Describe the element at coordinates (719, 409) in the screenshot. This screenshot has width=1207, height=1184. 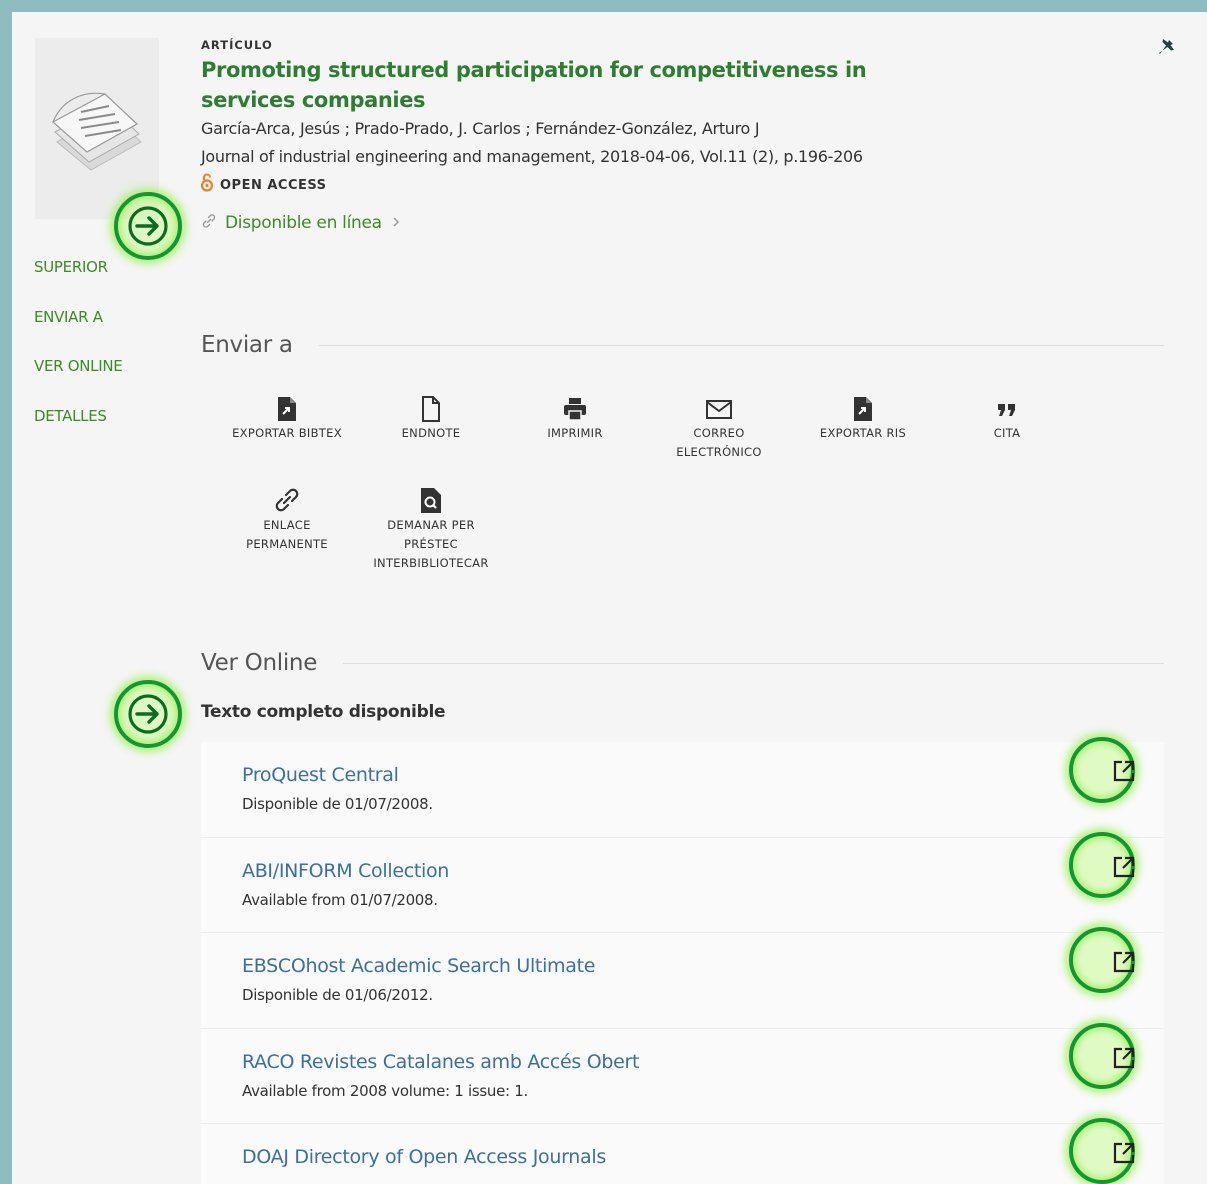
I see `envelope-icon` at that location.